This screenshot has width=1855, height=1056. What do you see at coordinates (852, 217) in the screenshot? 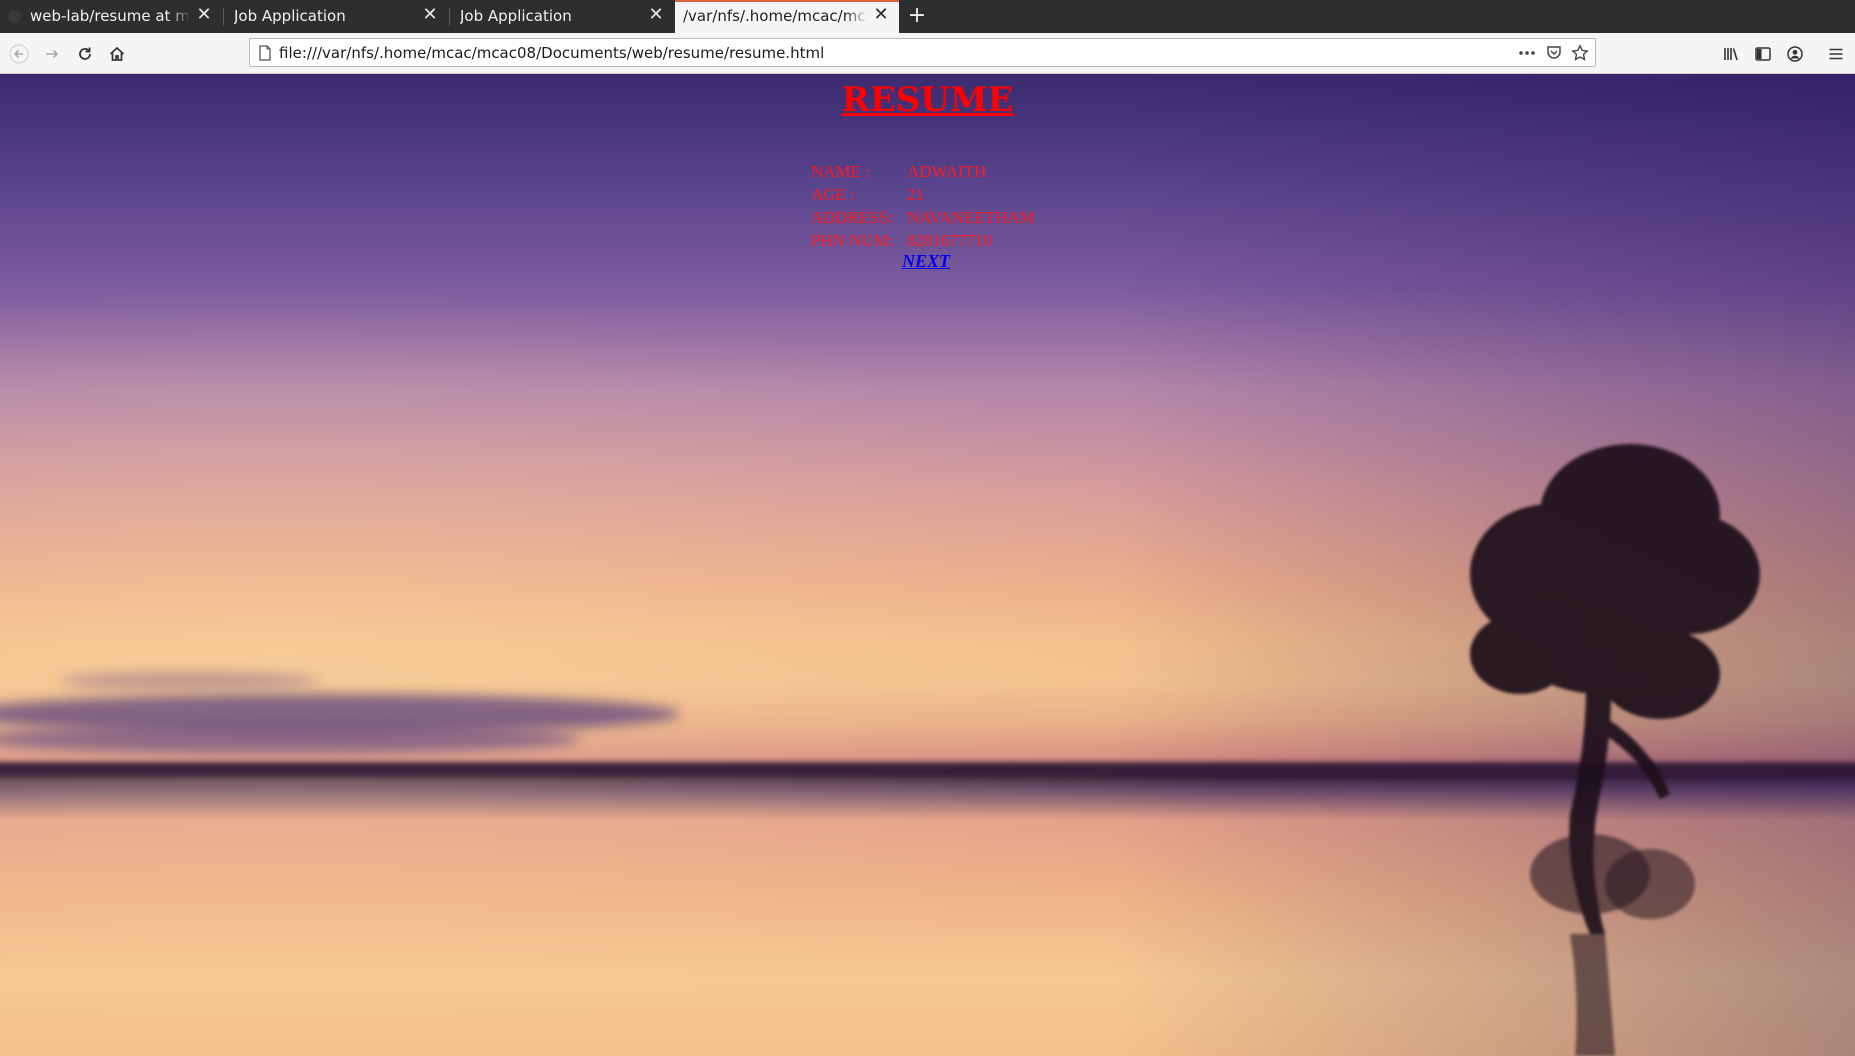
I see `address-label: ADDRESS:` at bounding box center [852, 217].